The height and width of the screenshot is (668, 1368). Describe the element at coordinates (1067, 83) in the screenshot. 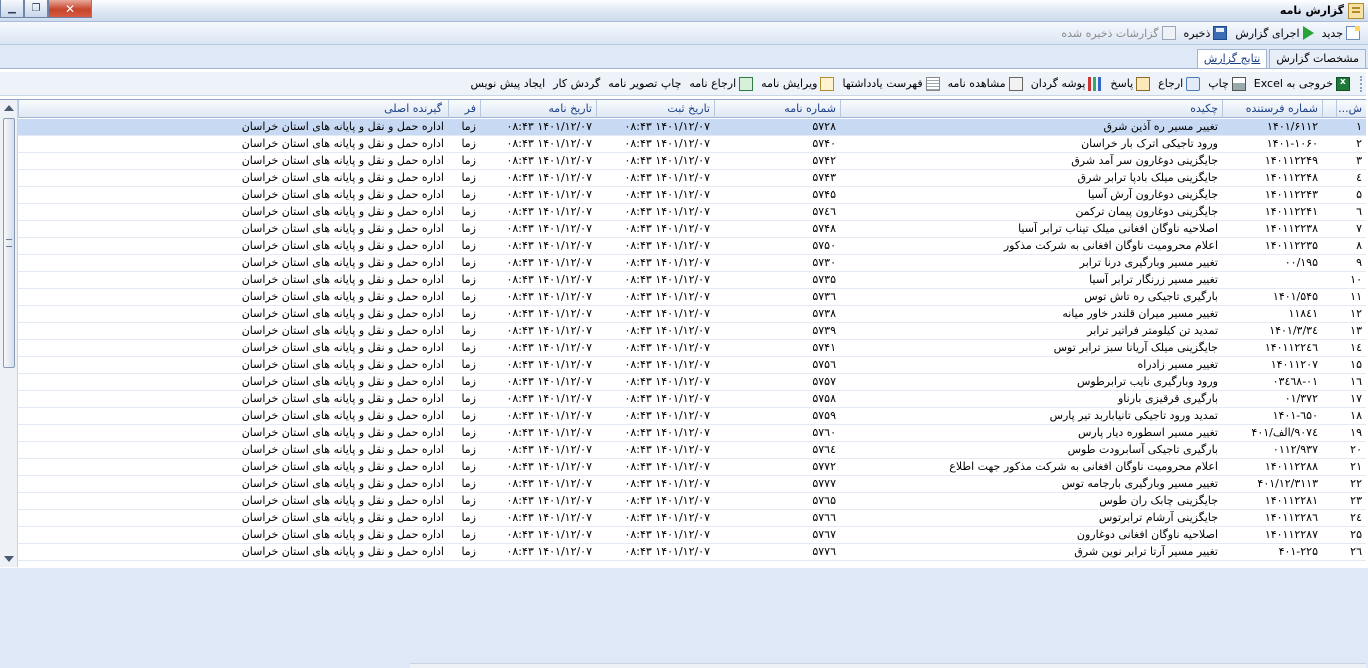

I see `folder-button: پوشه گردان` at that location.